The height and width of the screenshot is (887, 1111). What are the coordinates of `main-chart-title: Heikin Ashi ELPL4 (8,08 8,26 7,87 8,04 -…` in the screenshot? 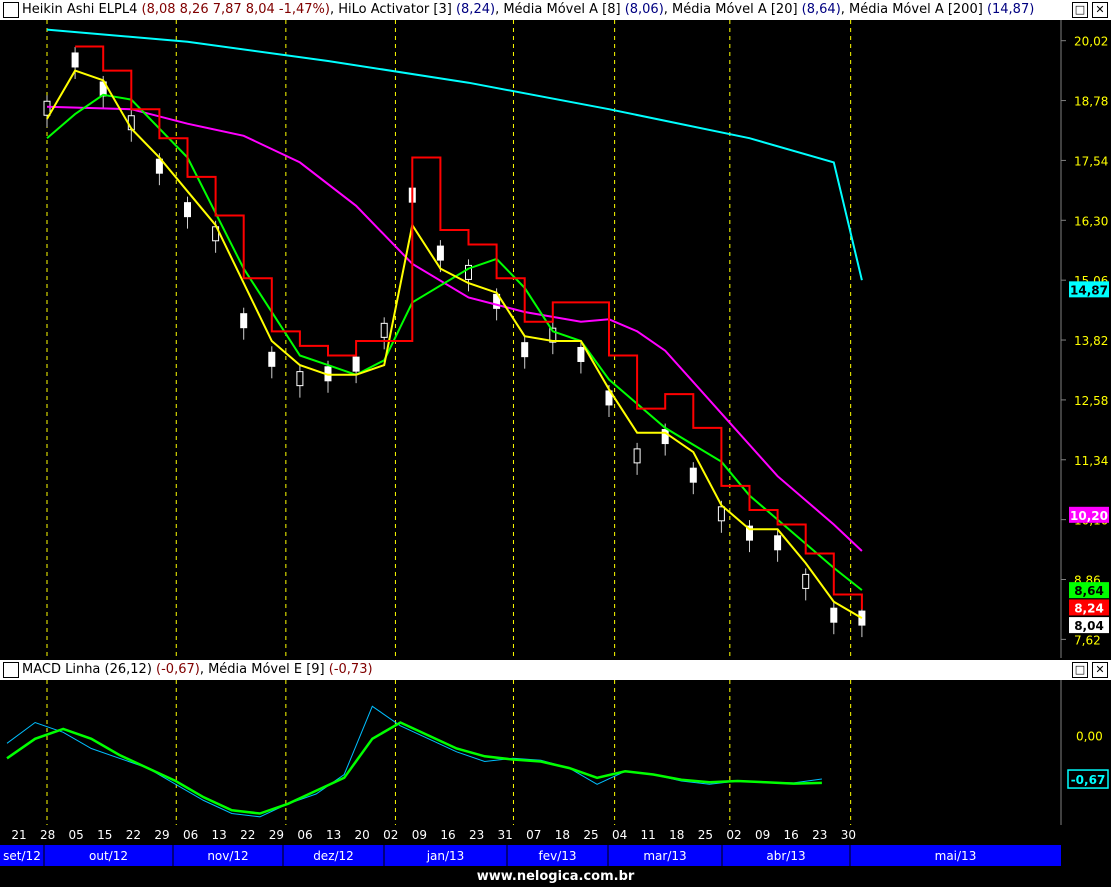 It's located at (528, 10).